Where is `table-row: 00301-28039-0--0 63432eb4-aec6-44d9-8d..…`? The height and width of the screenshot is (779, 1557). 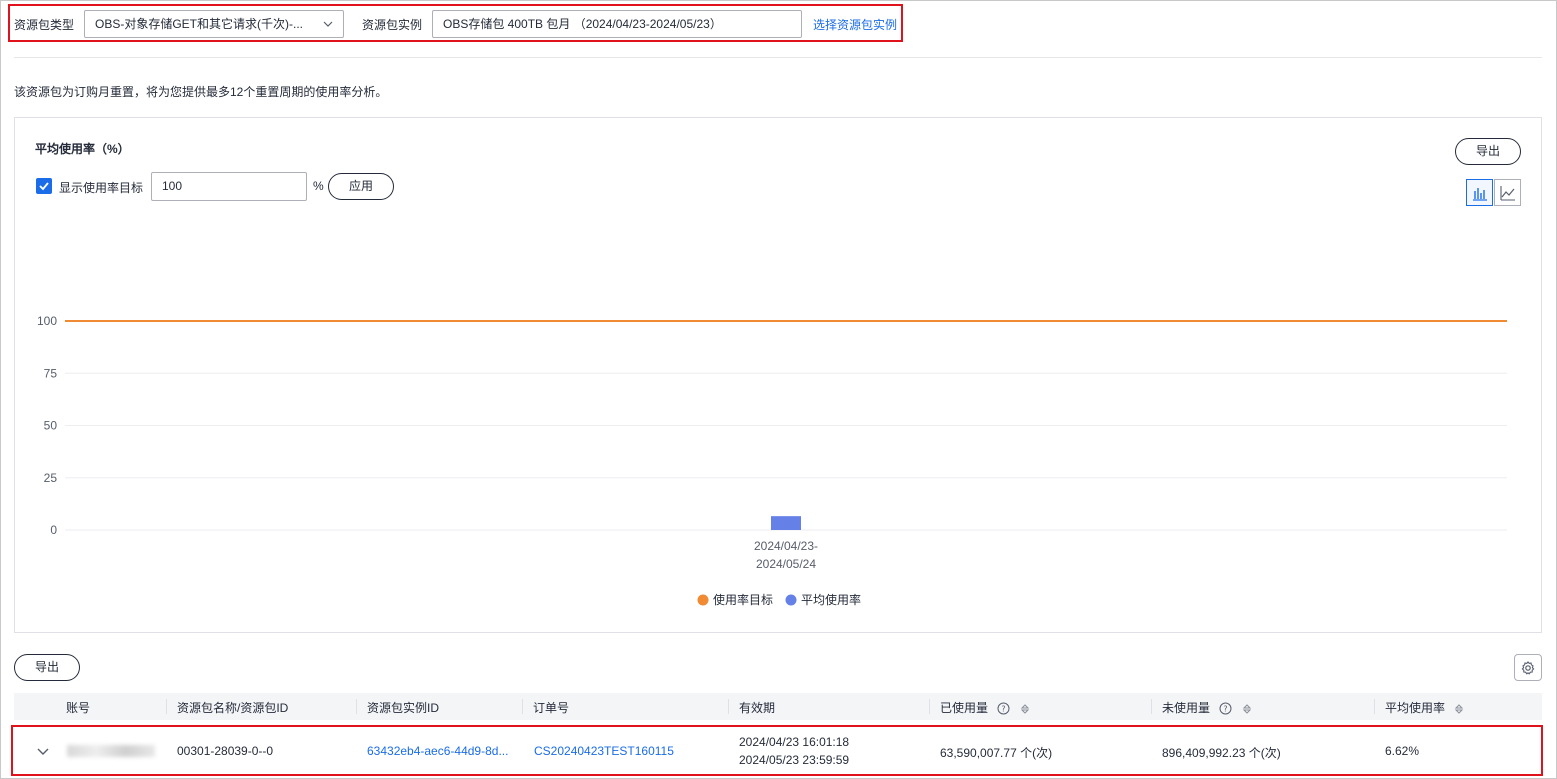 table-row: 00301-28039-0--0 63432eb4-aec6-44d9-8d..… is located at coordinates (777, 750).